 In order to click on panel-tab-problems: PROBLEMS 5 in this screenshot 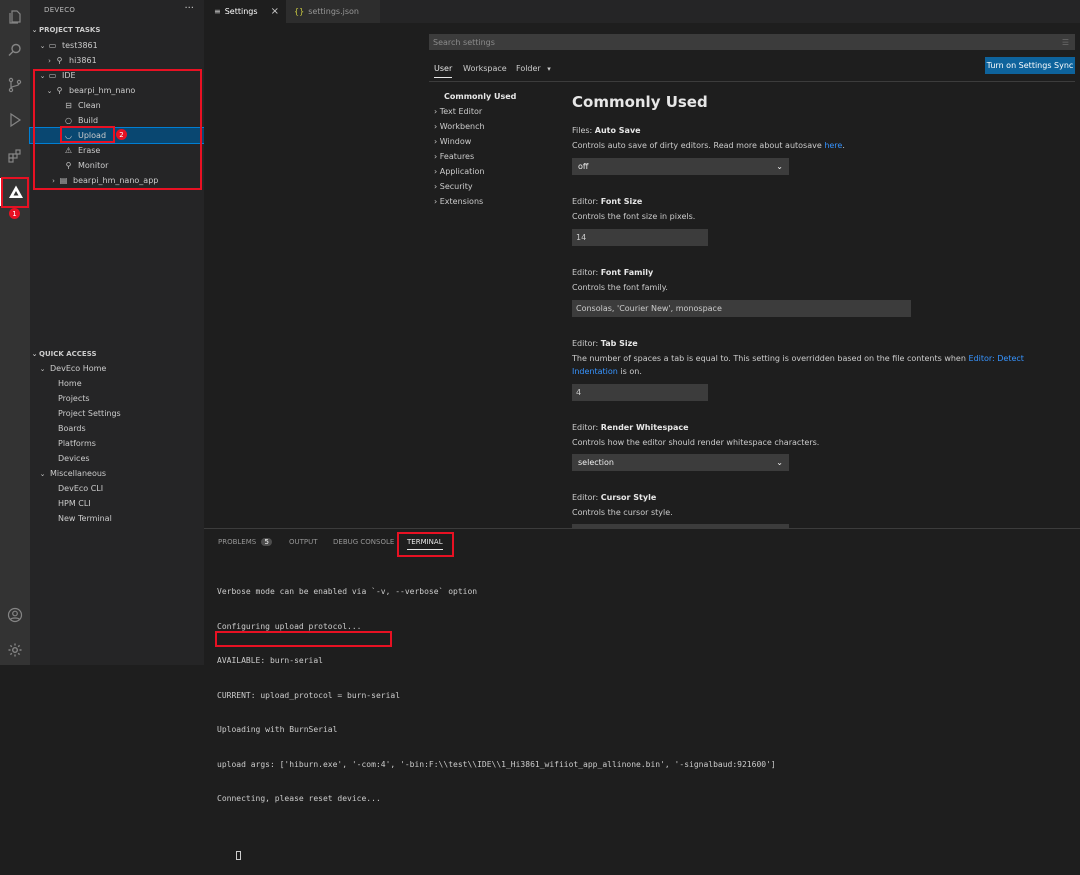, I will do `click(245, 542)`.